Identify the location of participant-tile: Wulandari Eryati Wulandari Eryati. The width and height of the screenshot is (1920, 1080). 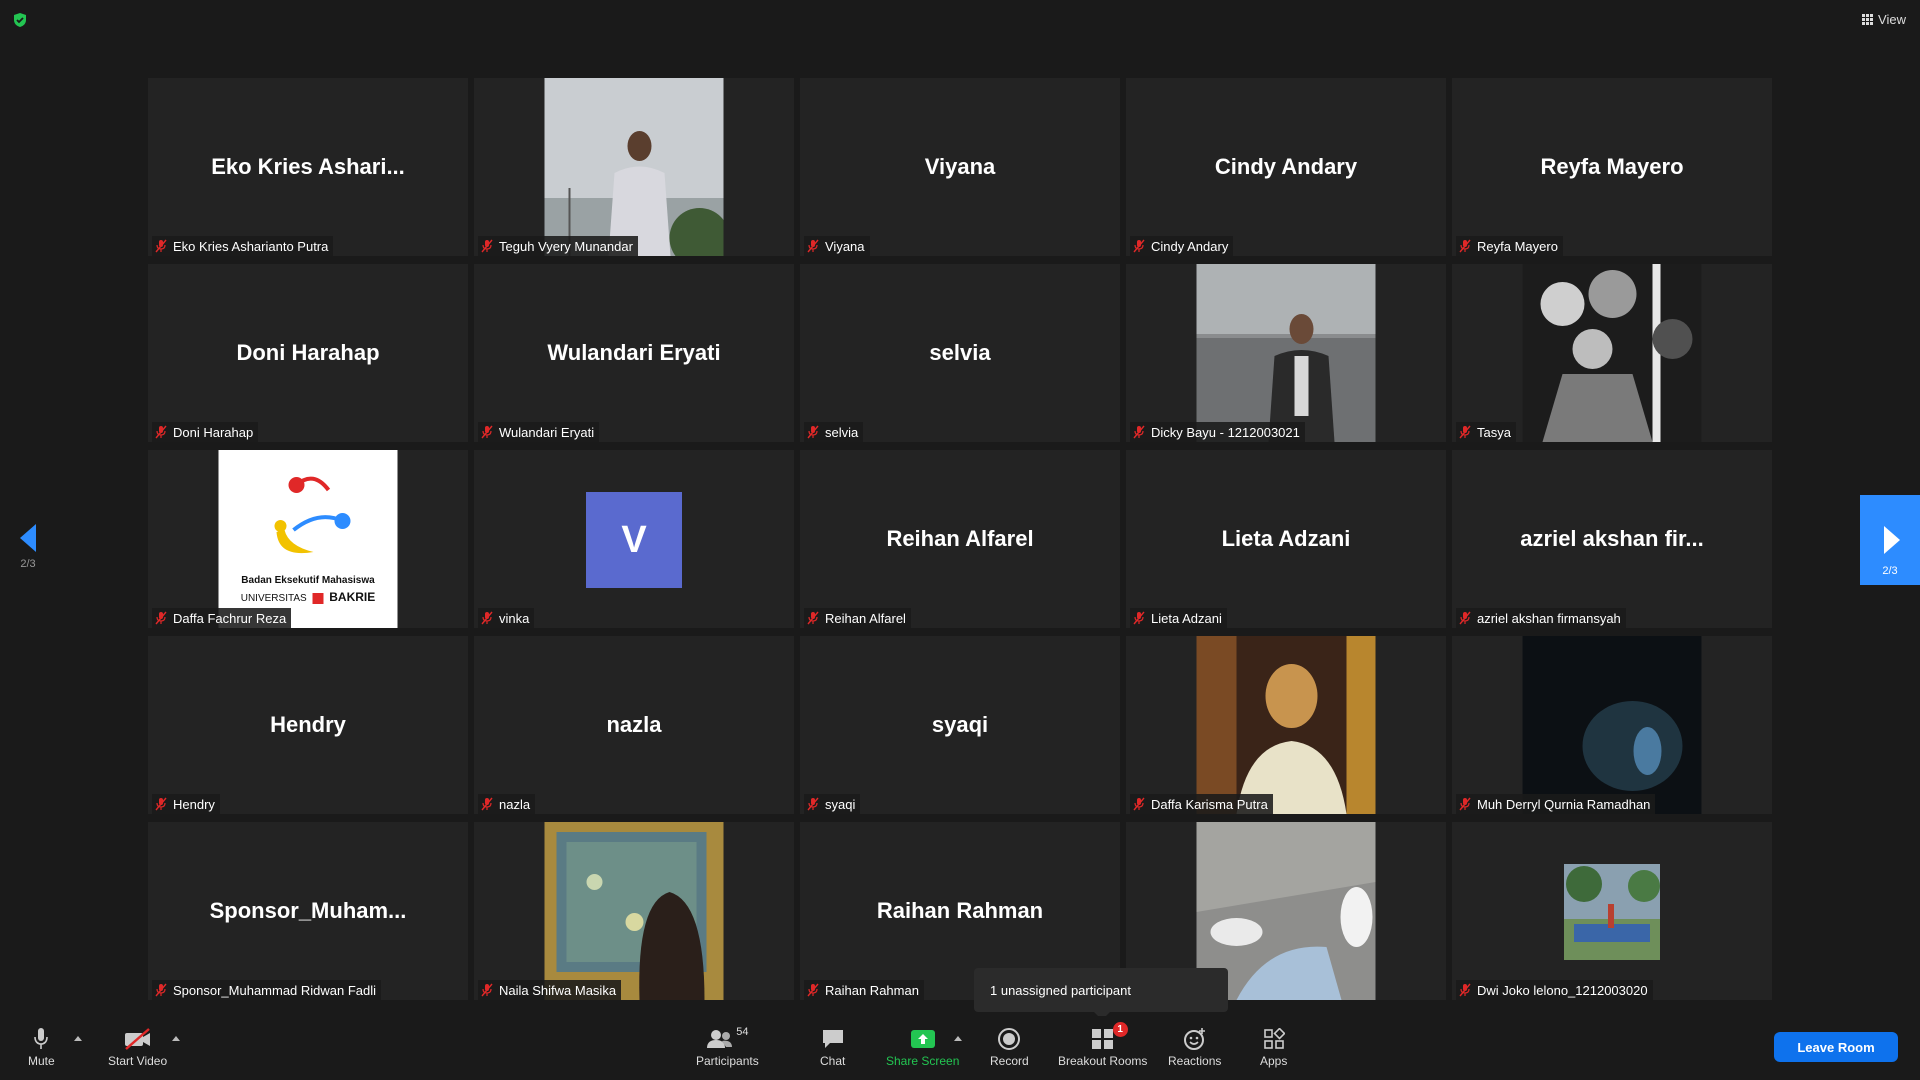
(634, 353).